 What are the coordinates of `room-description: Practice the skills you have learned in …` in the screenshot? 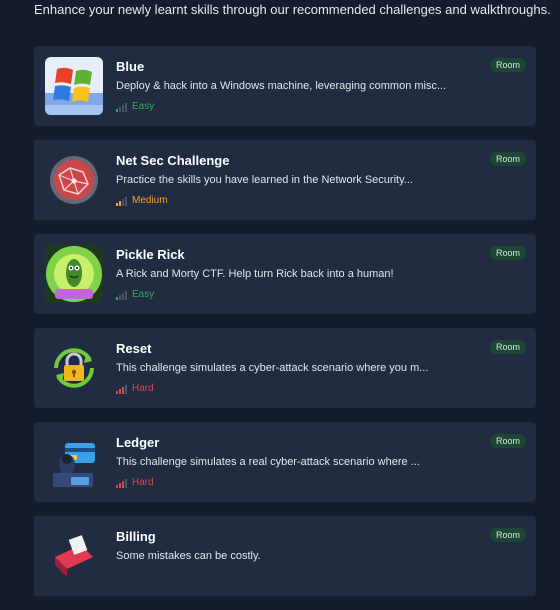 It's located at (264, 180).